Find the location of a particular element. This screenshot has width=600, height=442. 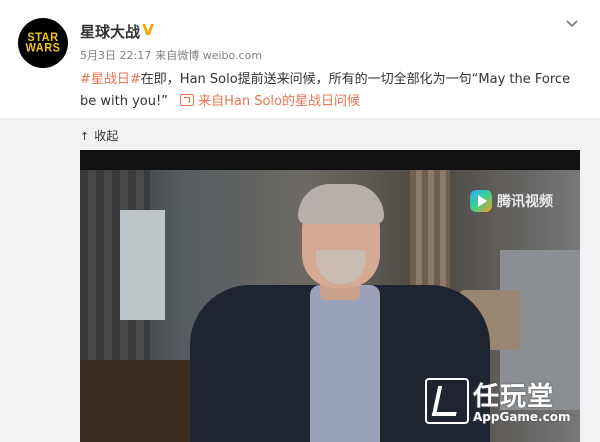

tencent-play-icon is located at coordinates (481, 201).